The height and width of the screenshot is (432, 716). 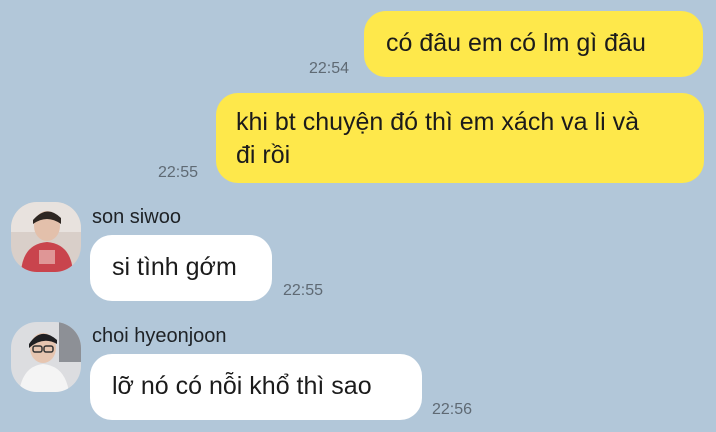 I want to click on message-text-line: đi rồi, so click(x=263, y=155).